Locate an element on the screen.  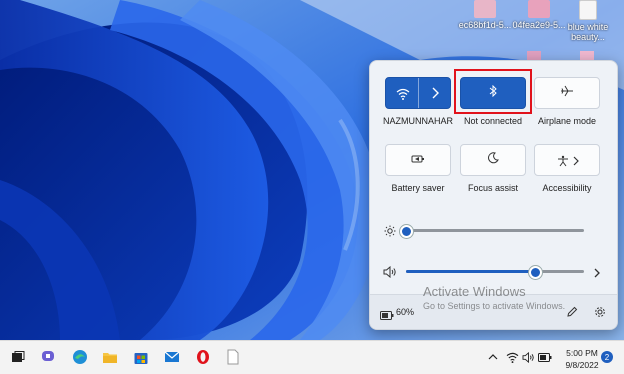
volume-slider-fill is located at coordinates (471, 271).